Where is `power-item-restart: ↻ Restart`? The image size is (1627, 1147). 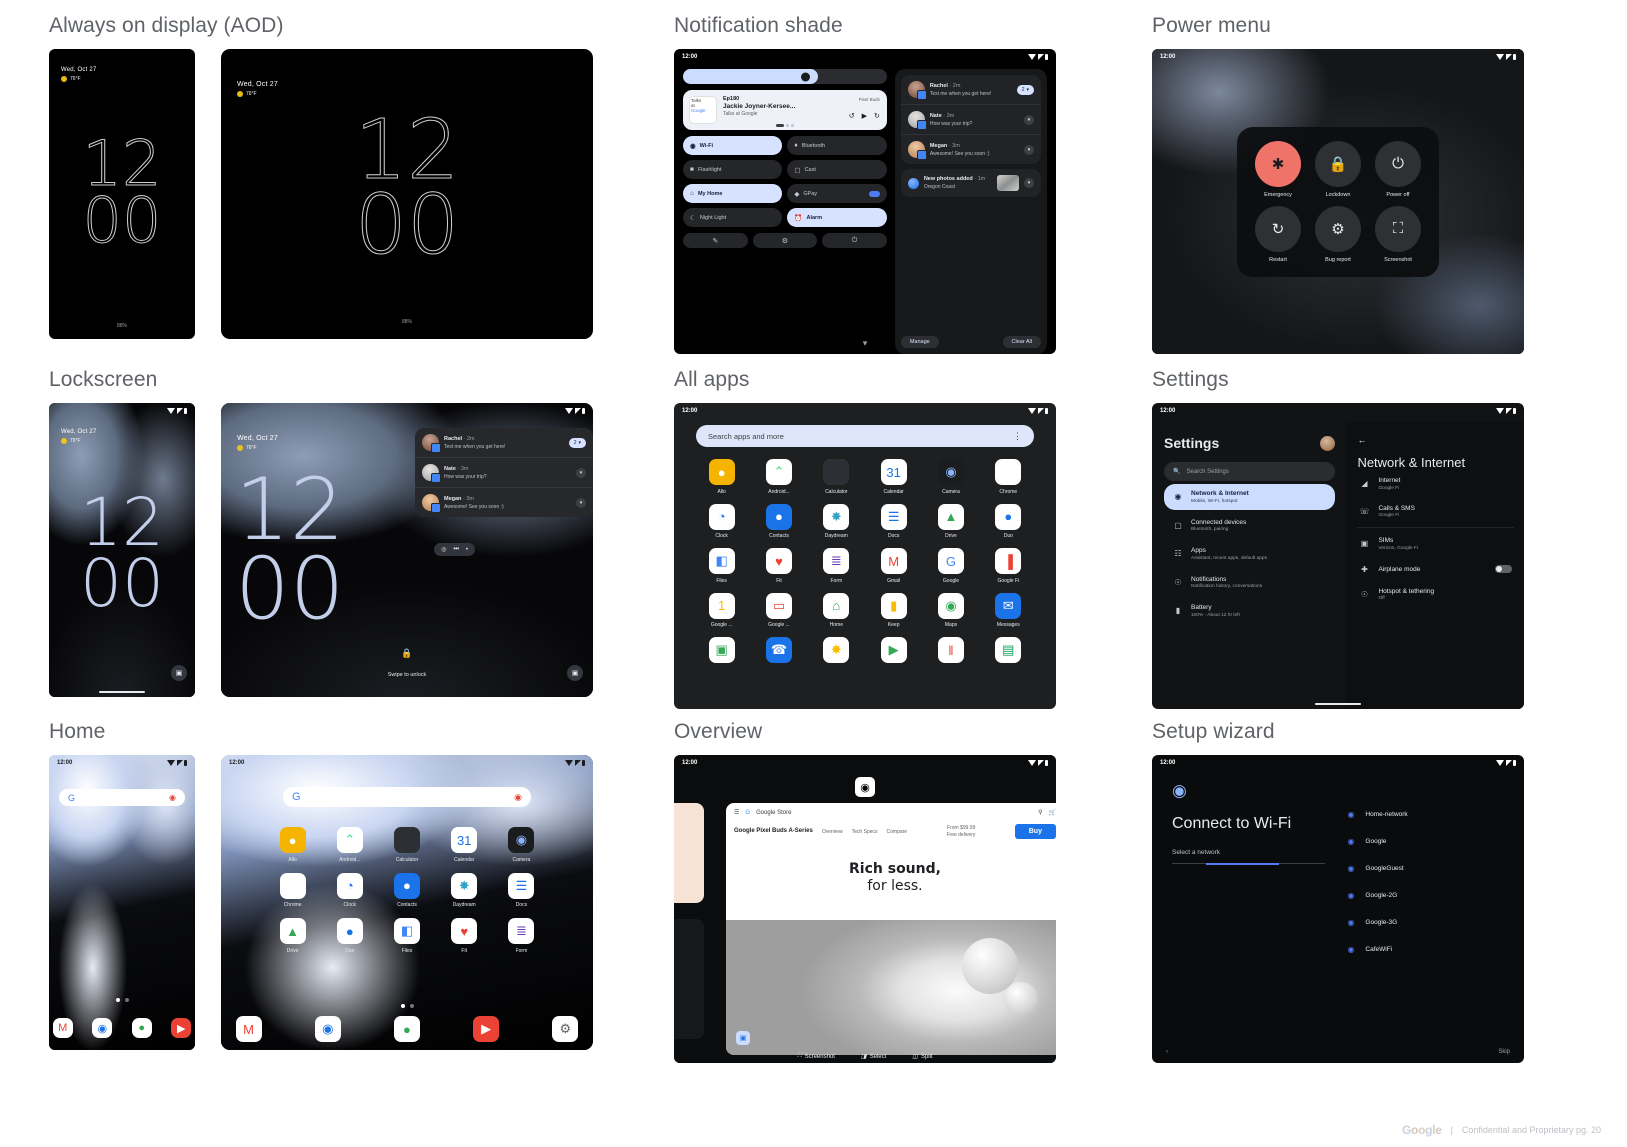
power-item-restart: ↻ Restart is located at coordinates (1278, 234).